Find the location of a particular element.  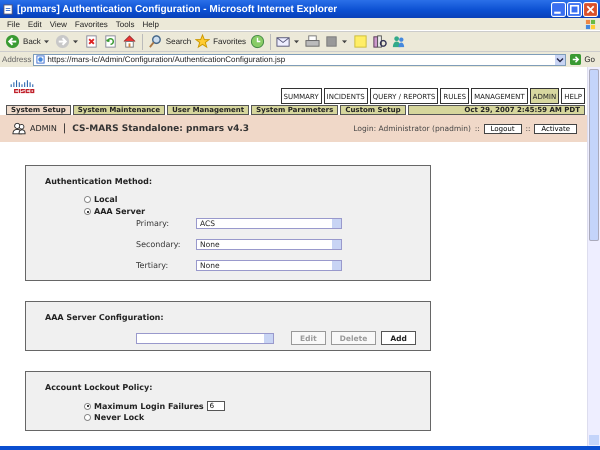

printer-icon is located at coordinates (312, 41).